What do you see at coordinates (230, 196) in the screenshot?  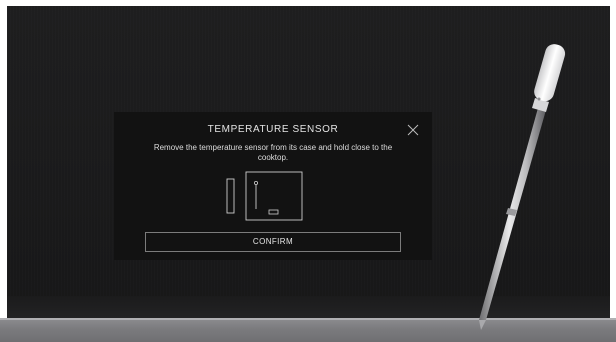 I see `sensor-outline-icon` at bounding box center [230, 196].